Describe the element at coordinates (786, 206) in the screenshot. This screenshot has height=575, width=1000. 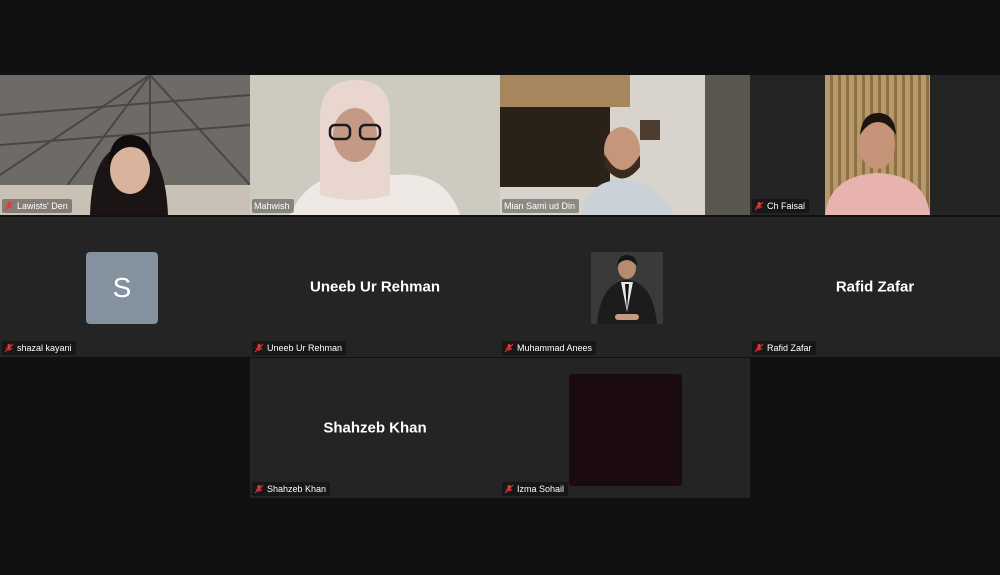
I see `participant-name: Ch Faisal` at that location.